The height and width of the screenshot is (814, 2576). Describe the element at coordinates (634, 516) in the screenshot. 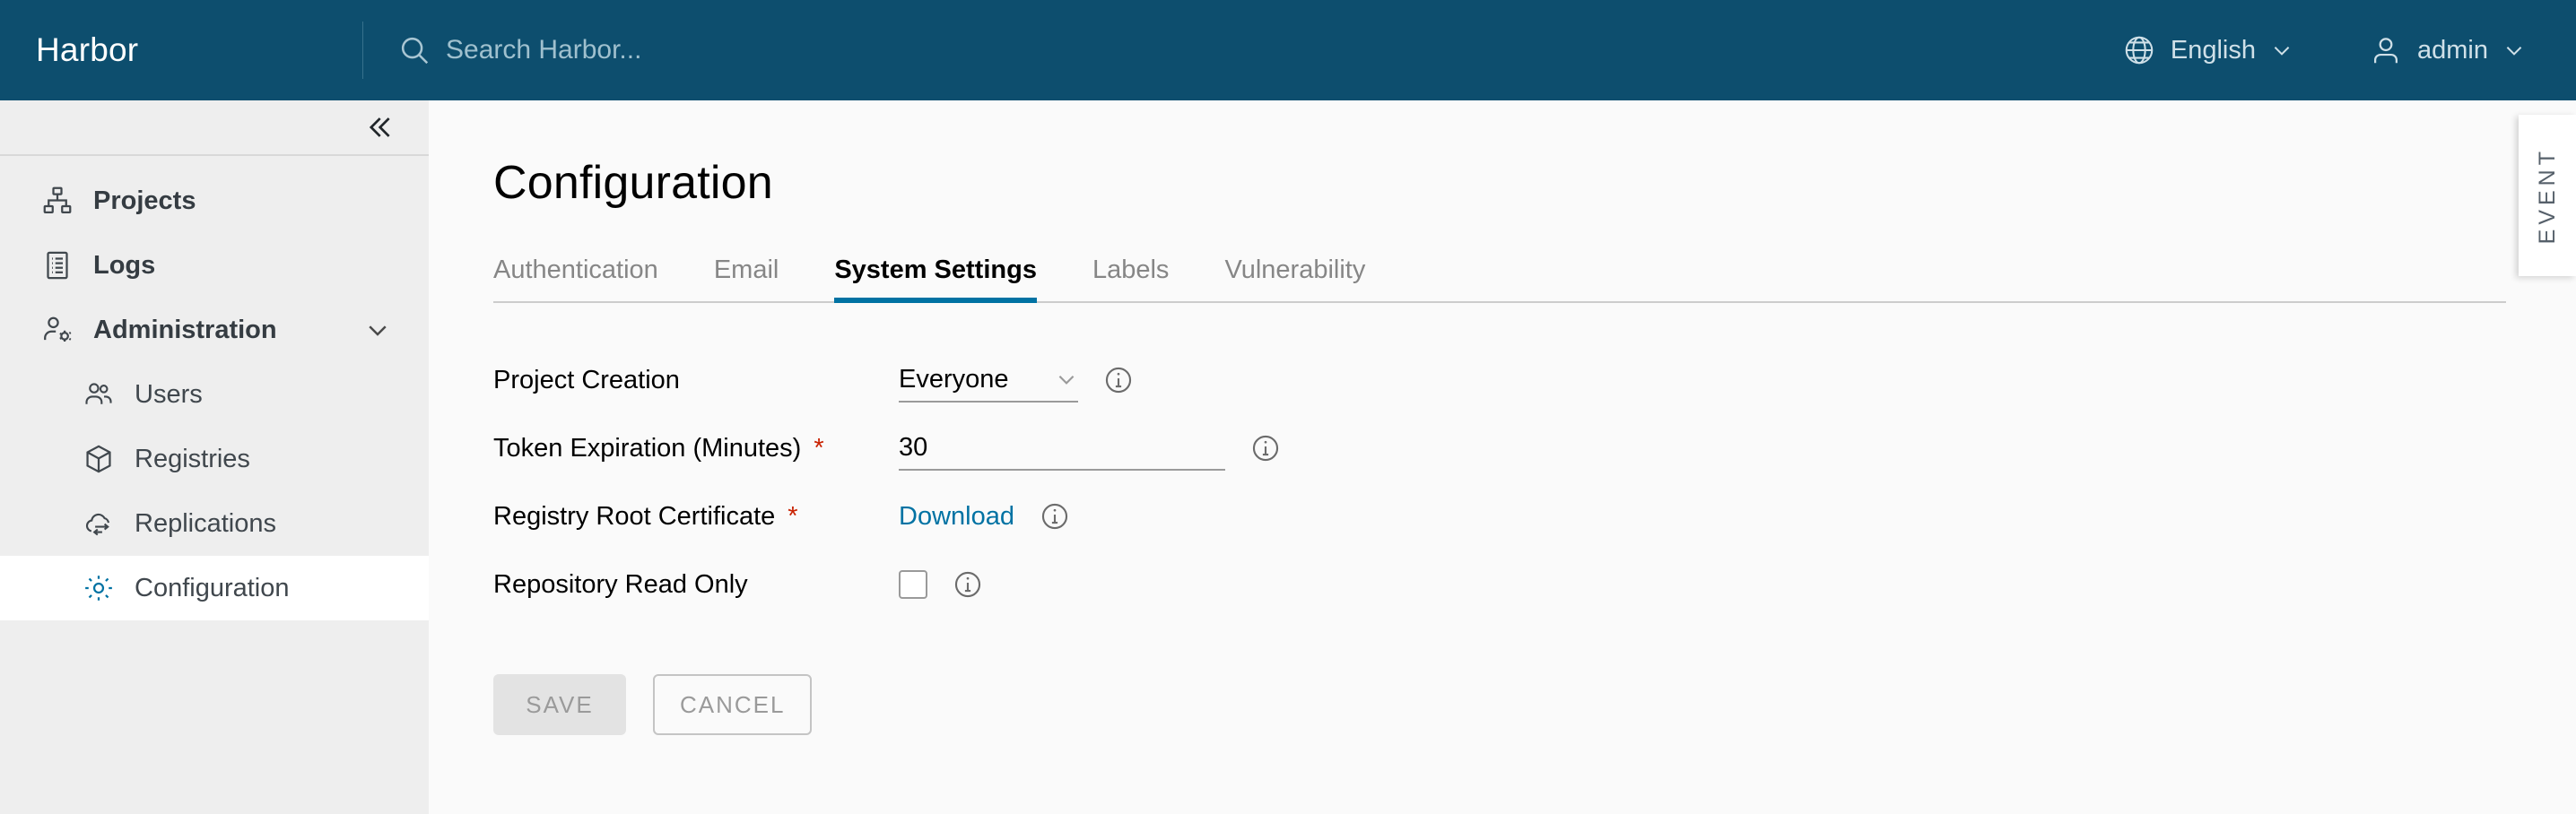

I see `label-text: Registry Root Certificate` at that location.